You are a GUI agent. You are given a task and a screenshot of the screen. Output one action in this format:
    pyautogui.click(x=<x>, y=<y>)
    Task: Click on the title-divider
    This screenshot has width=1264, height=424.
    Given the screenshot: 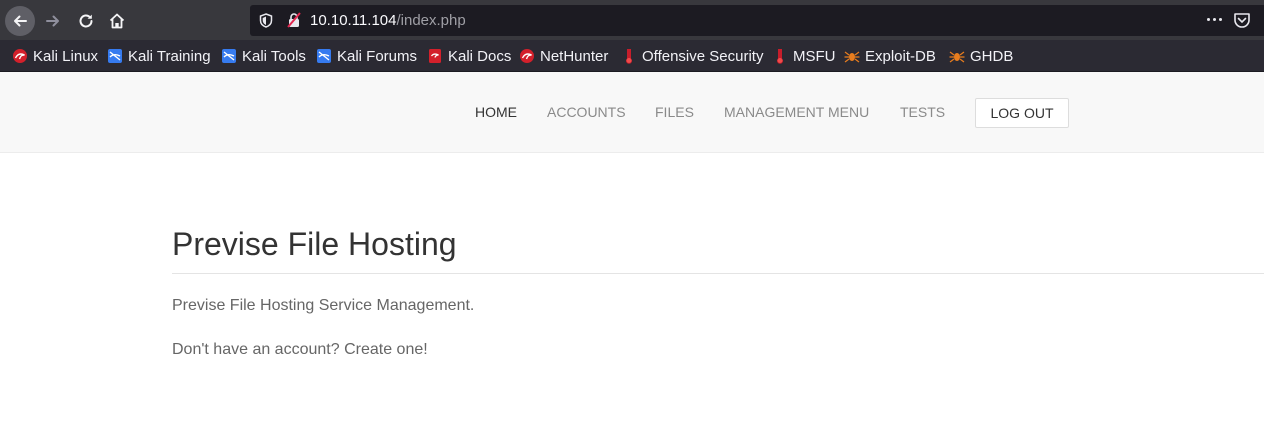 What is the action you would take?
    pyautogui.click(x=718, y=273)
    